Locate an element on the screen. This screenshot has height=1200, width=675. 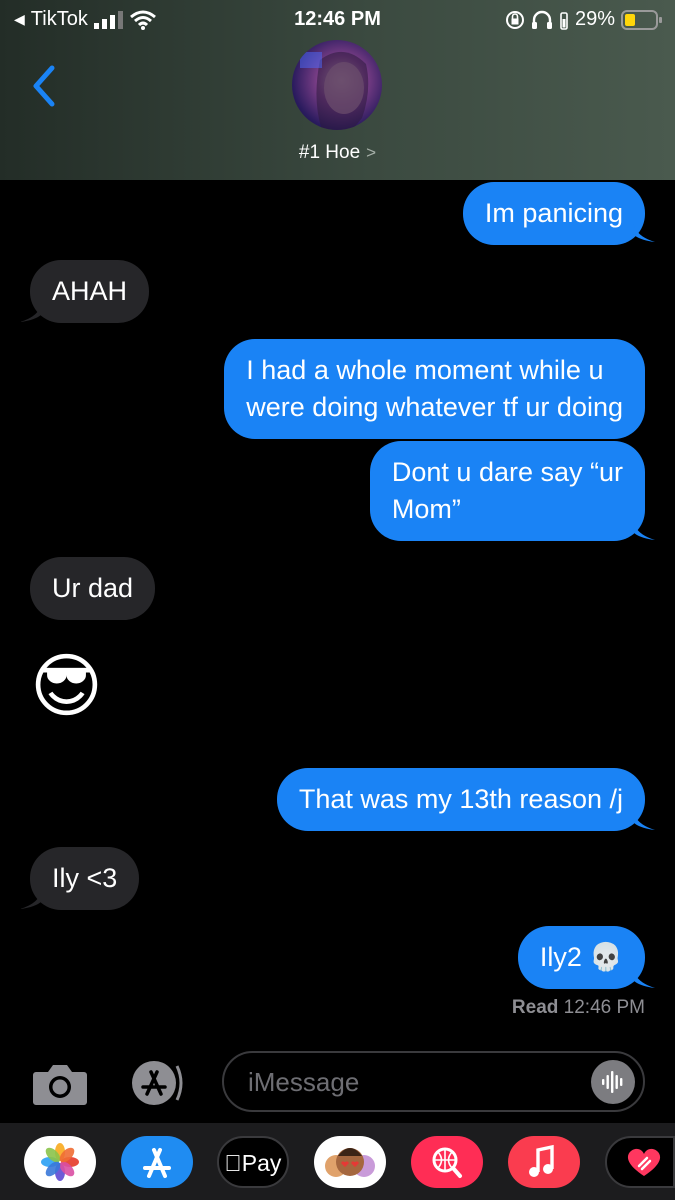
status-indicators: 29% is located at coordinates (584, 19).